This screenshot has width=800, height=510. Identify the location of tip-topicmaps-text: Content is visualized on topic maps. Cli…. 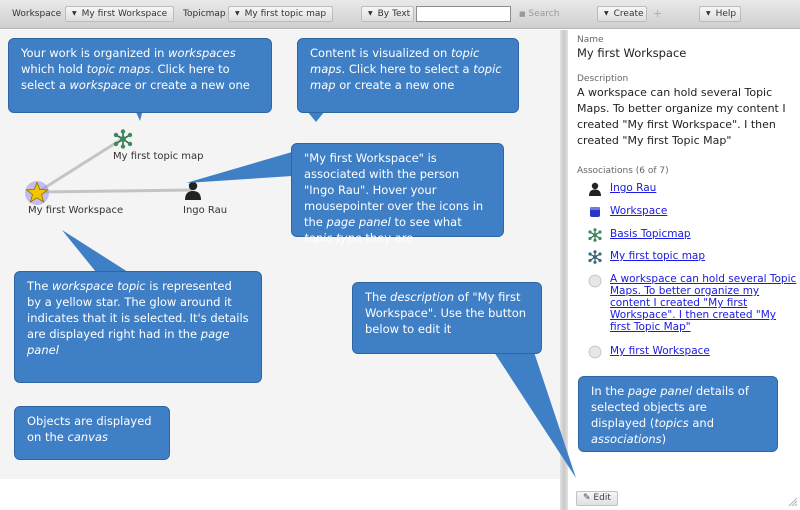
(406, 69).